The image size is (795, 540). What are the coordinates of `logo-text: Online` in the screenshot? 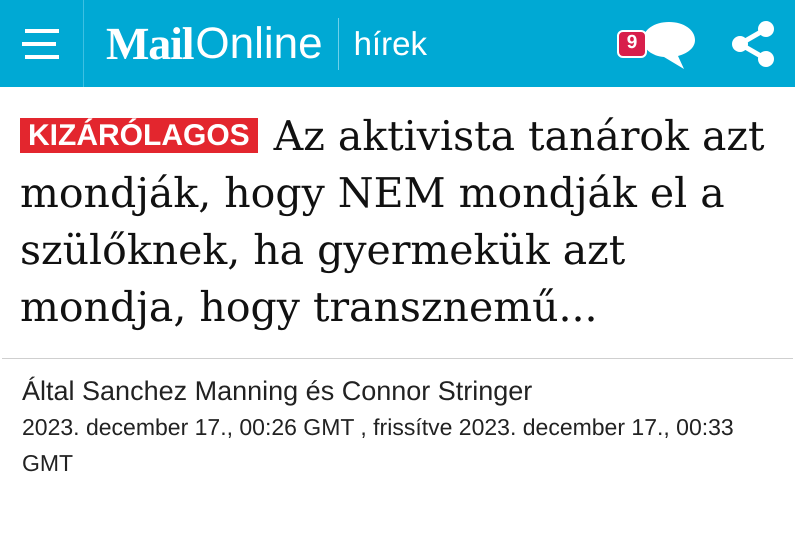 It's located at (259, 44).